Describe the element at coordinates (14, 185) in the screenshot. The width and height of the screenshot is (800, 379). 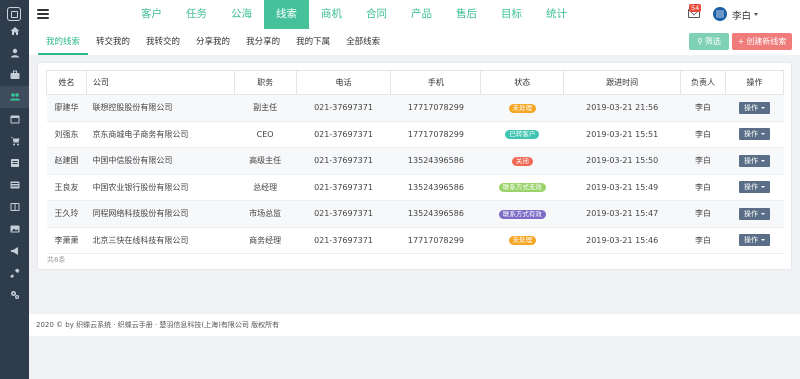
I see `list-icon` at that location.